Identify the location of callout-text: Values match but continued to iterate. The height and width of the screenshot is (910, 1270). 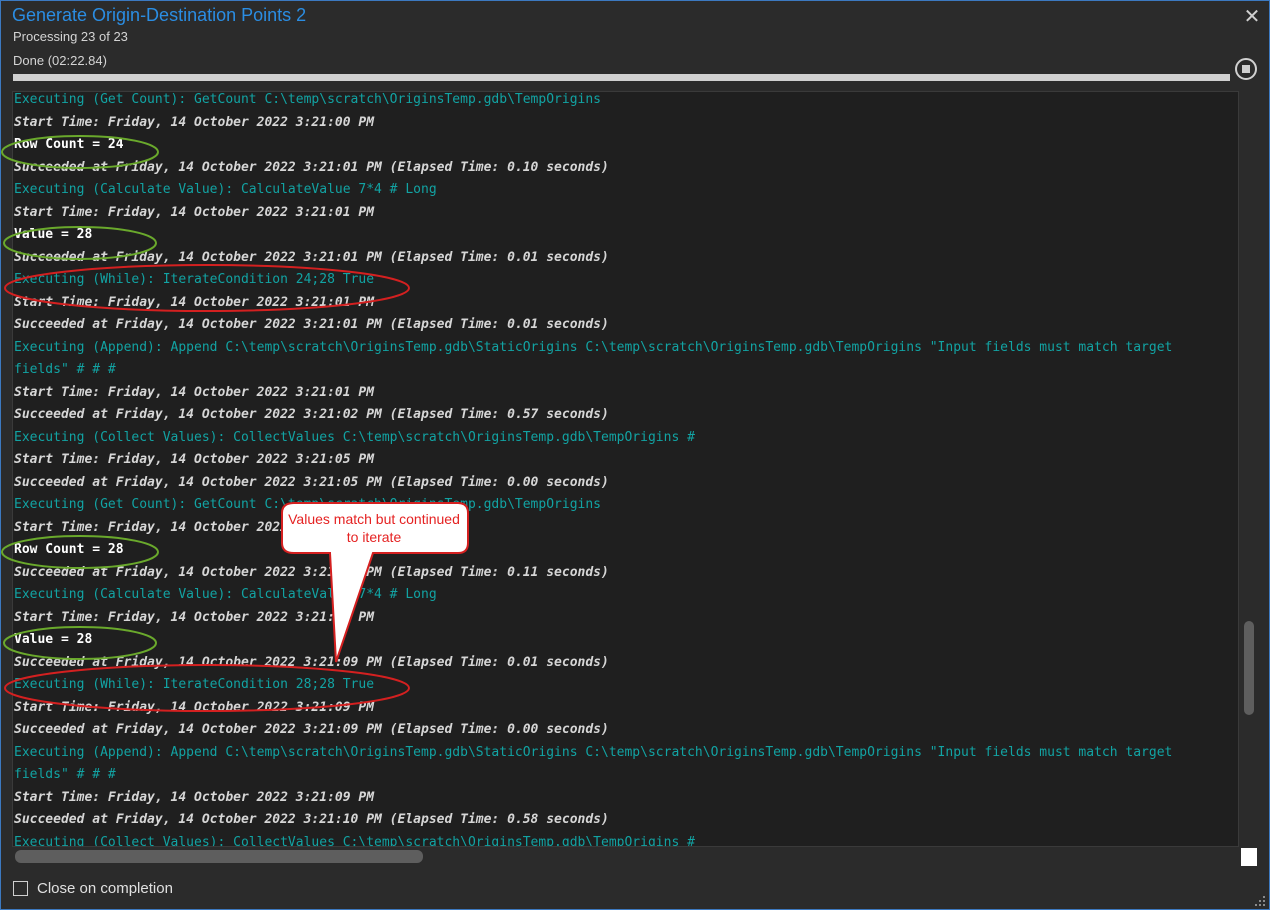
(374, 528).